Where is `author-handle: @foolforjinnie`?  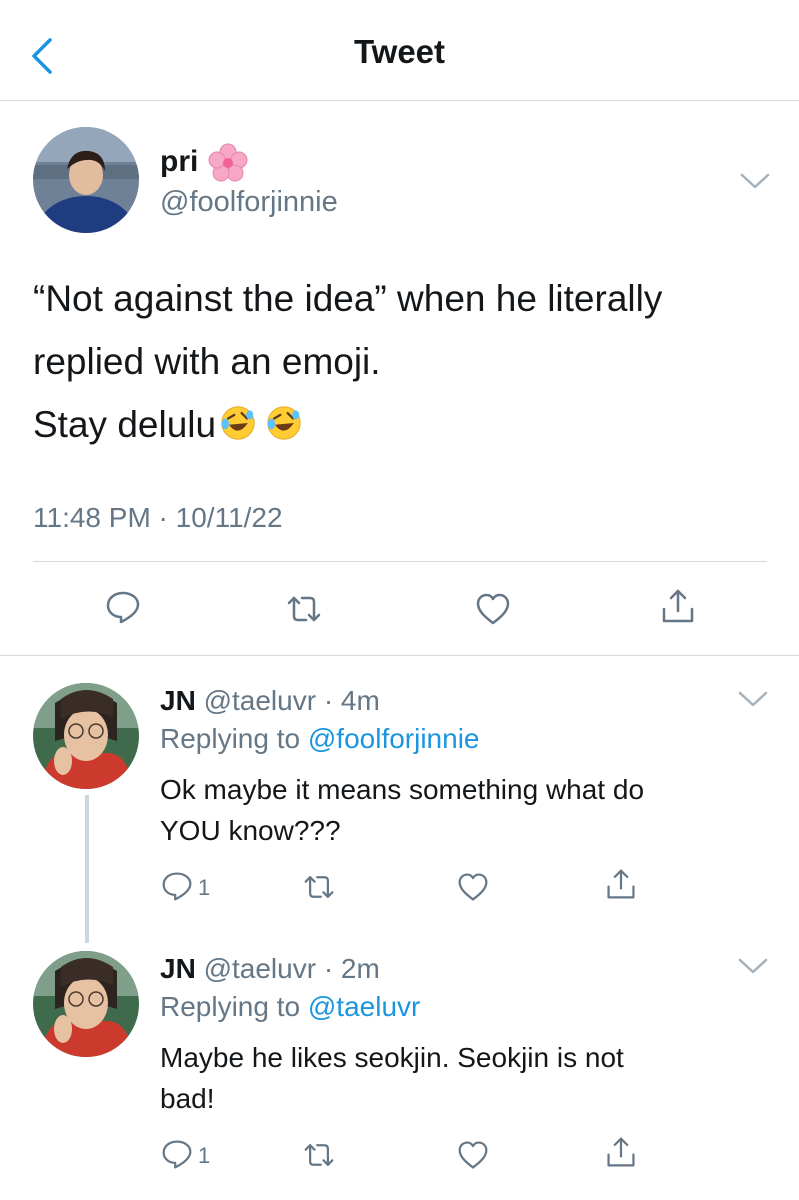 author-handle: @foolforjinnie is located at coordinates (249, 202).